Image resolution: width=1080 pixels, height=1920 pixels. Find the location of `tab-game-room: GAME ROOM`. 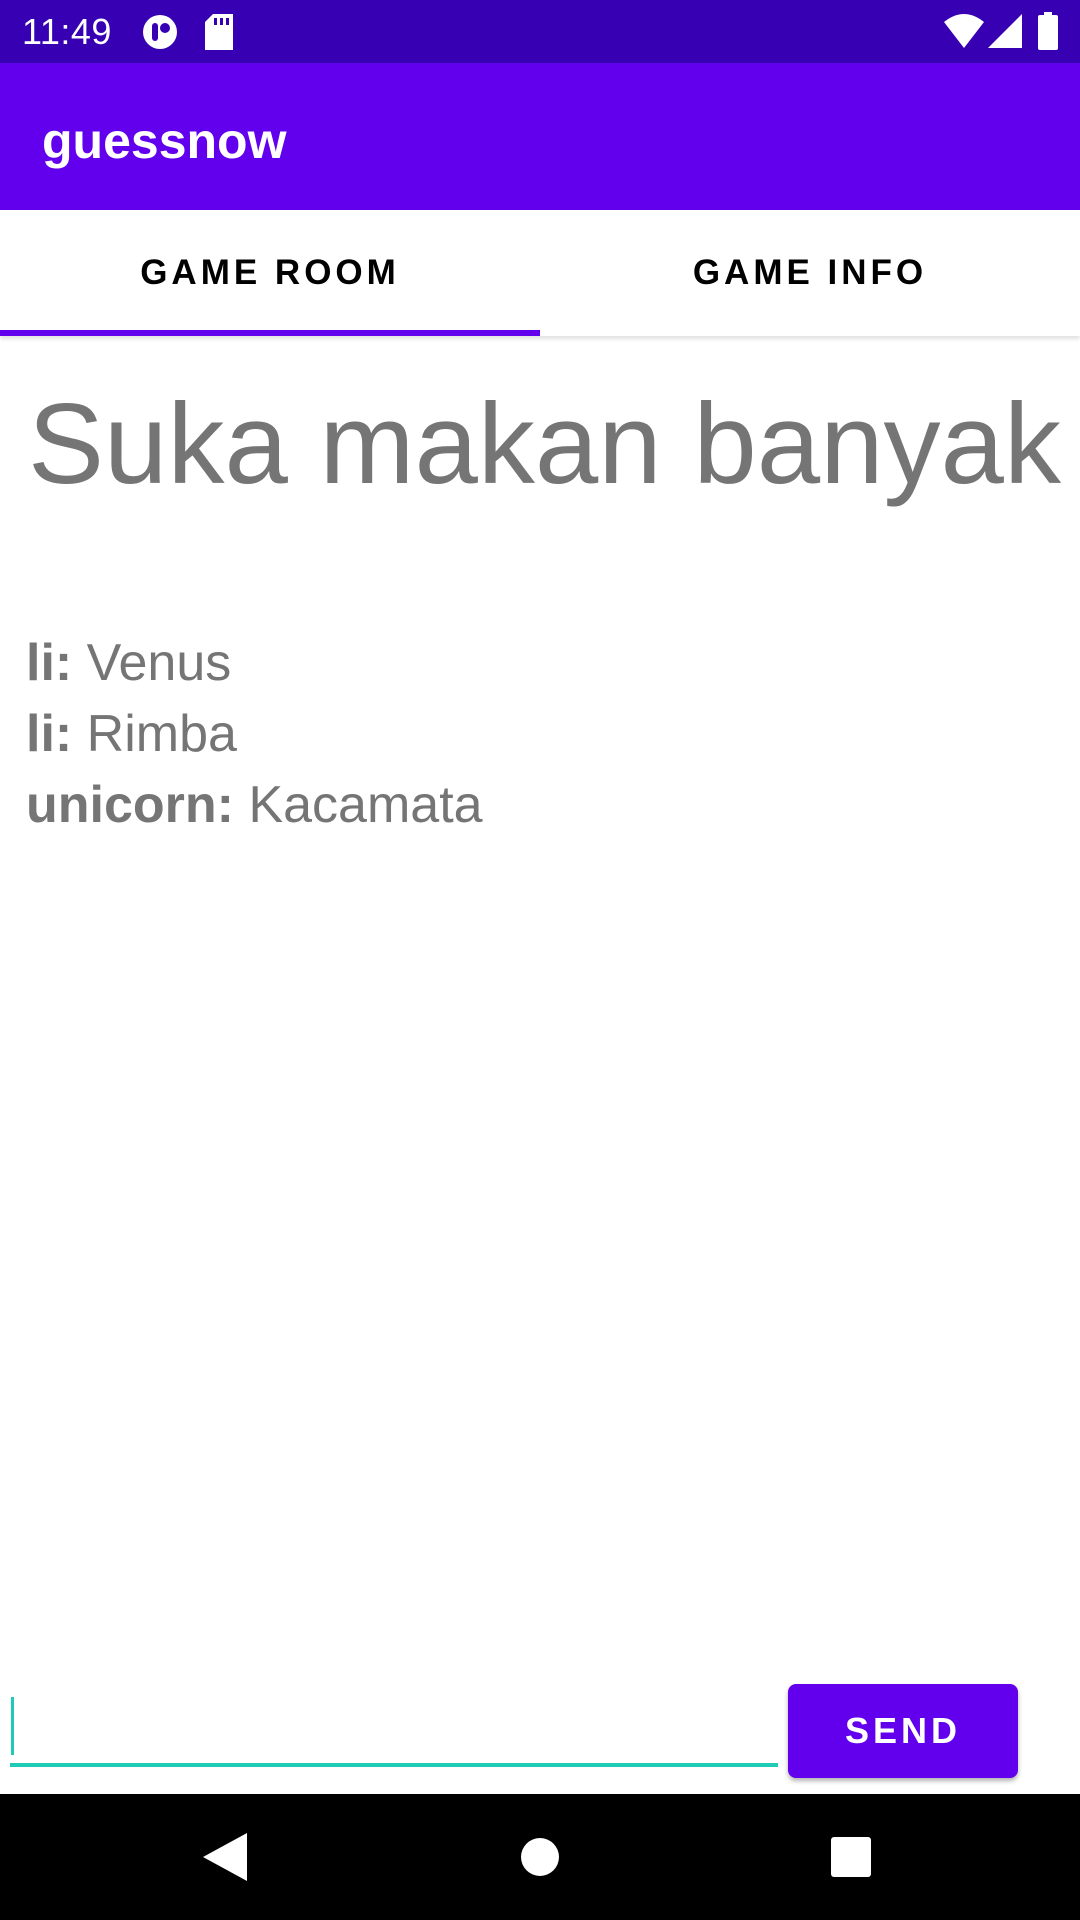

tab-game-room: GAME ROOM is located at coordinates (270, 273).